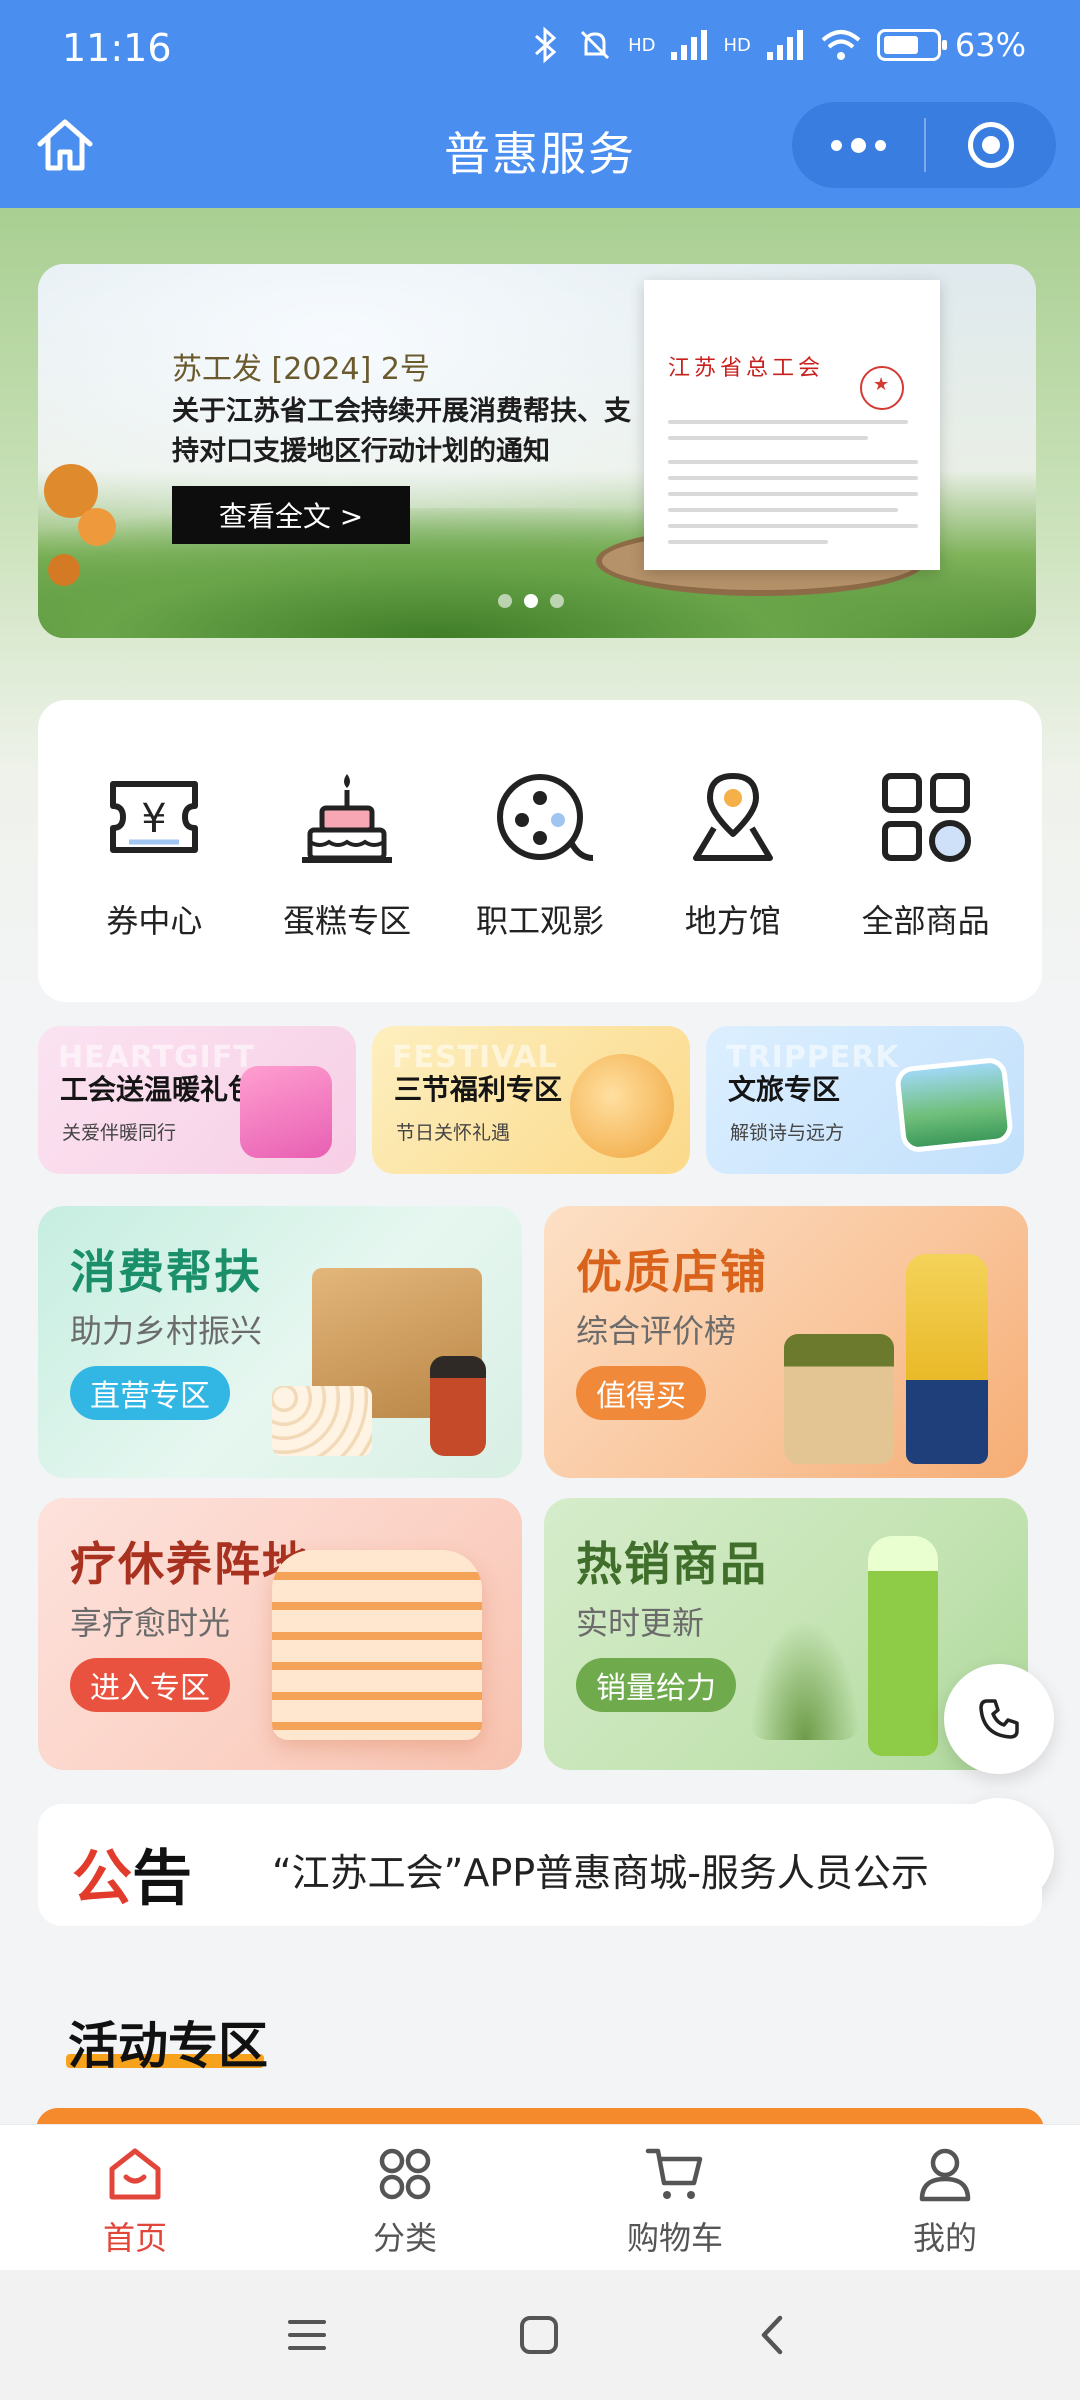 This screenshot has width=1080, height=2400. Describe the element at coordinates (401, 431) in the screenshot. I see `banner-title: 关于江苏省工会持续开展消费帮扶、支持对口支援地区行动计划的通知` at that location.